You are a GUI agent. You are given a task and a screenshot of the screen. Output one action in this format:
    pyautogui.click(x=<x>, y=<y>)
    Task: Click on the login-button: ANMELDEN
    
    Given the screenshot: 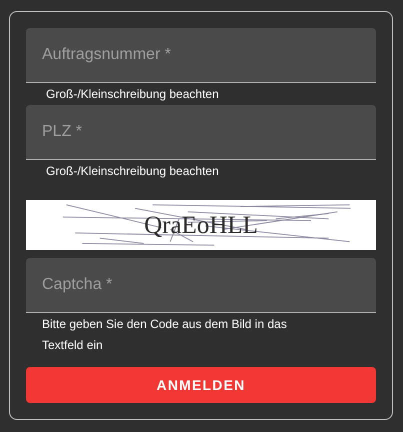 What is the action you would take?
    pyautogui.click(x=201, y=385)
    